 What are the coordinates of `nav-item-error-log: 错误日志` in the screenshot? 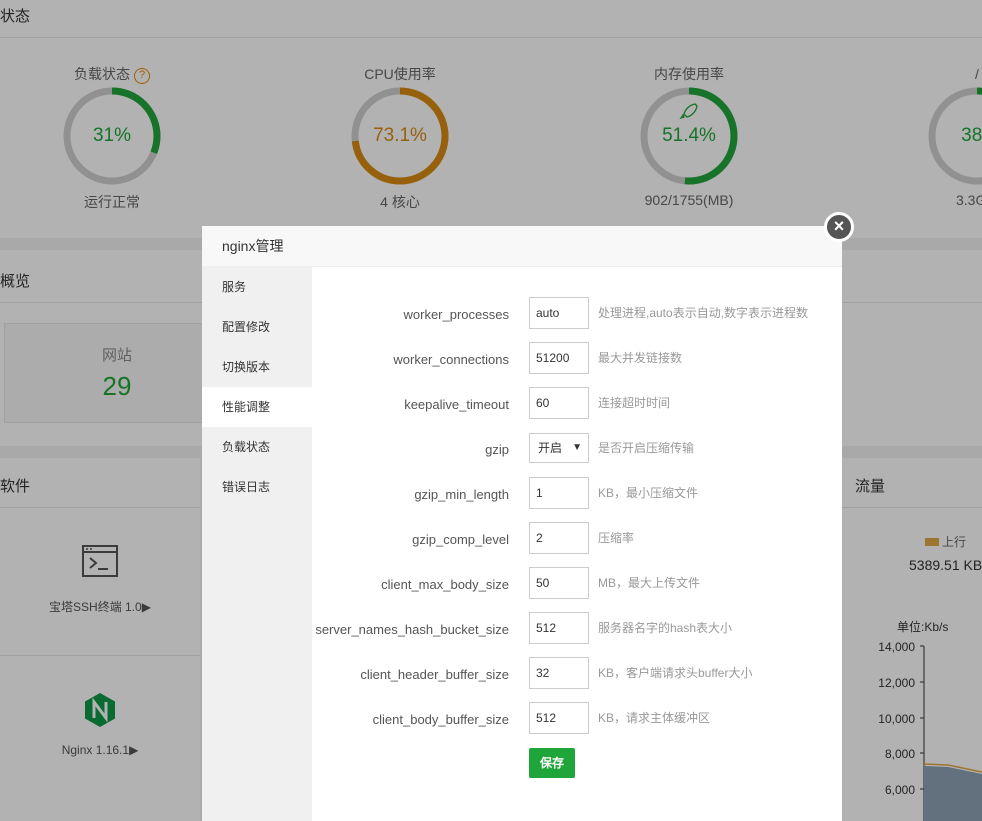 It's located at (257, 487).